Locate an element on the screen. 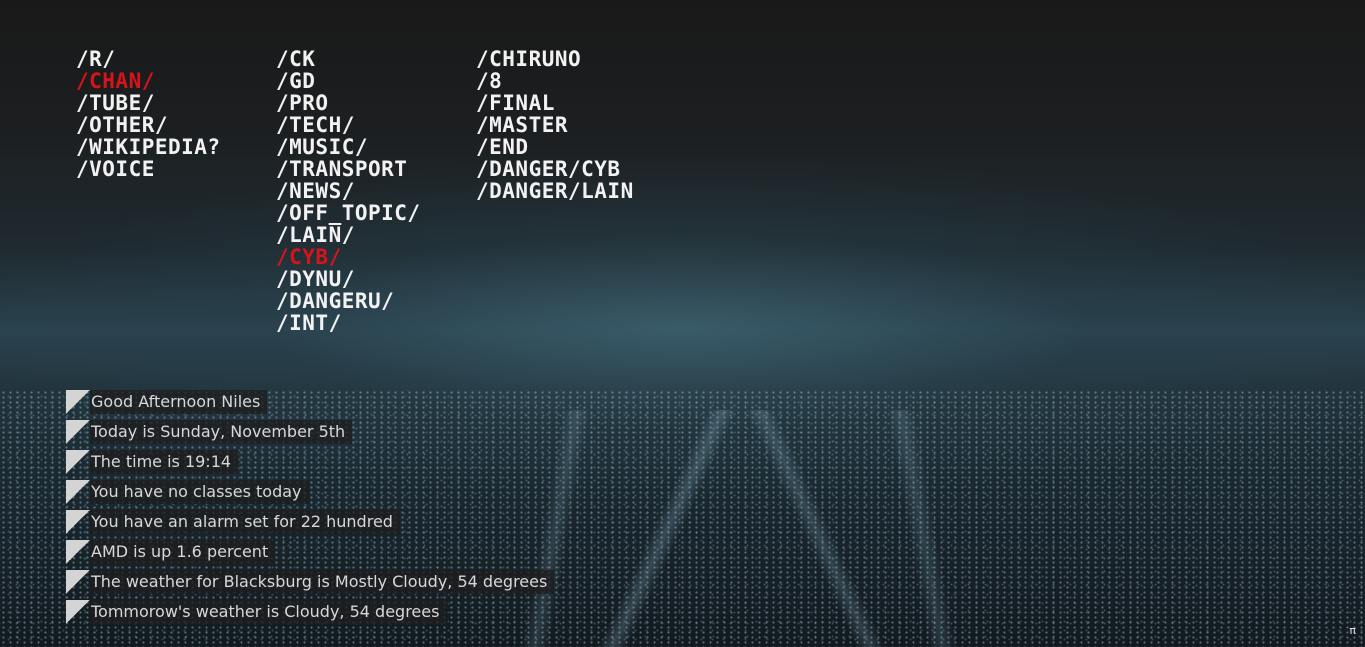  message-classes: You have no classes today is located at coordinates (310, 492).